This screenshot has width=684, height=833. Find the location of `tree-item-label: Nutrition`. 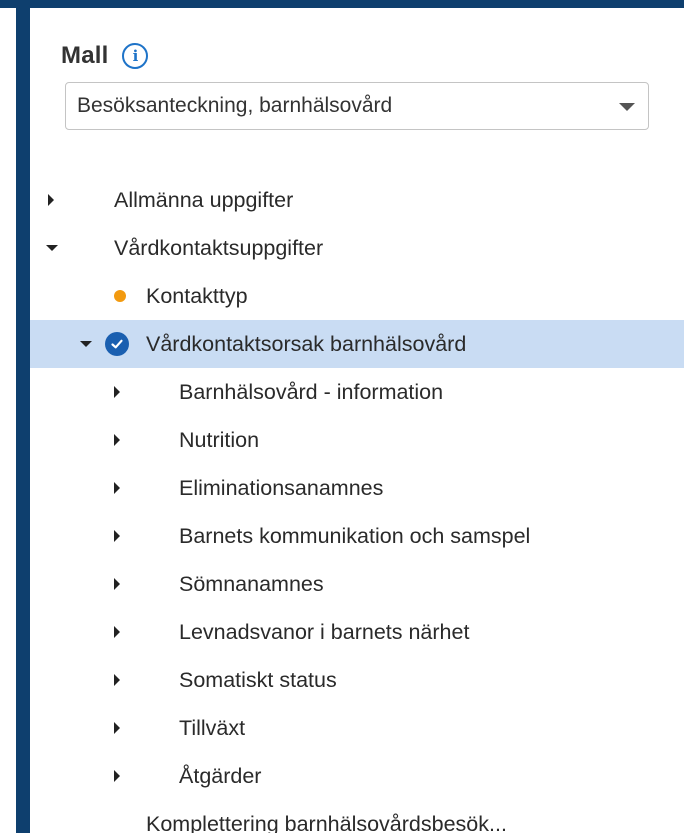

tree-item-label: Nutrition is located at coordinates (219, 440).